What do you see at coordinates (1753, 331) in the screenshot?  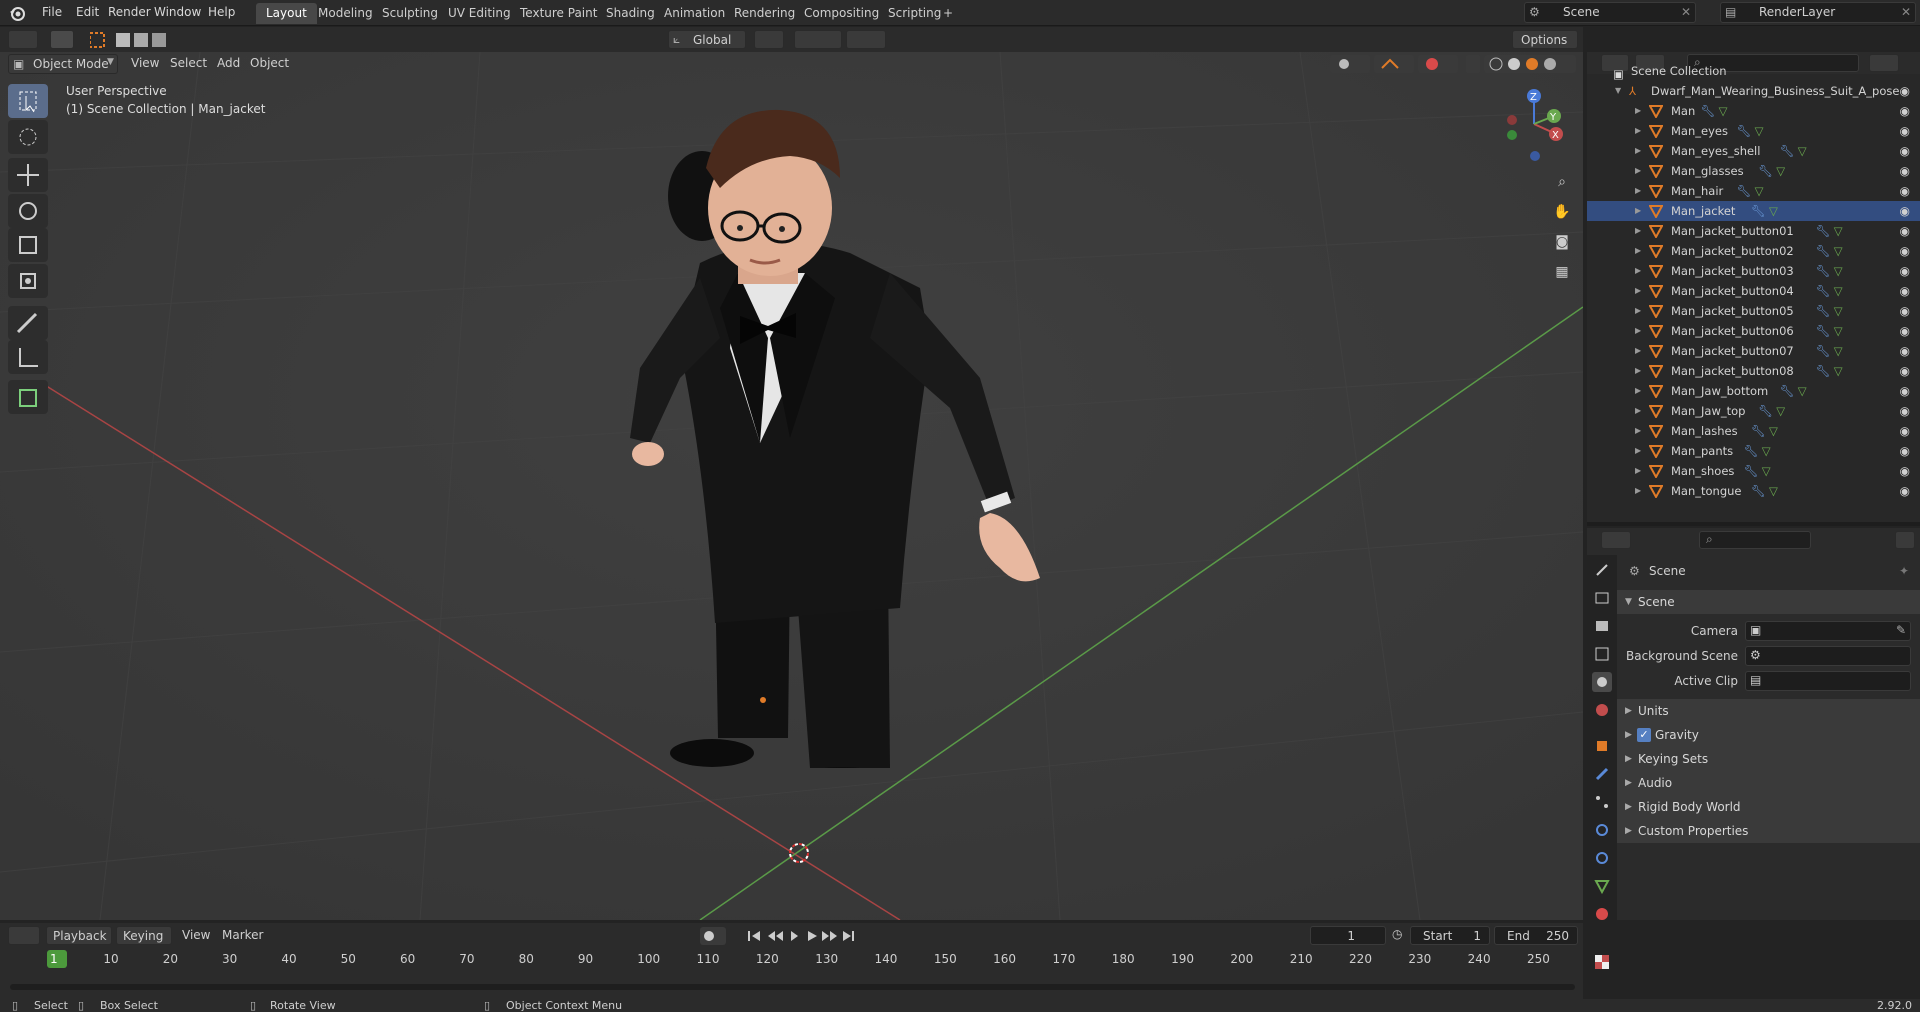 I see `outliner-item: ▶ Man_jacket_button06 🔧︎ ▽ ◉` at bounding box center [1753, 331].